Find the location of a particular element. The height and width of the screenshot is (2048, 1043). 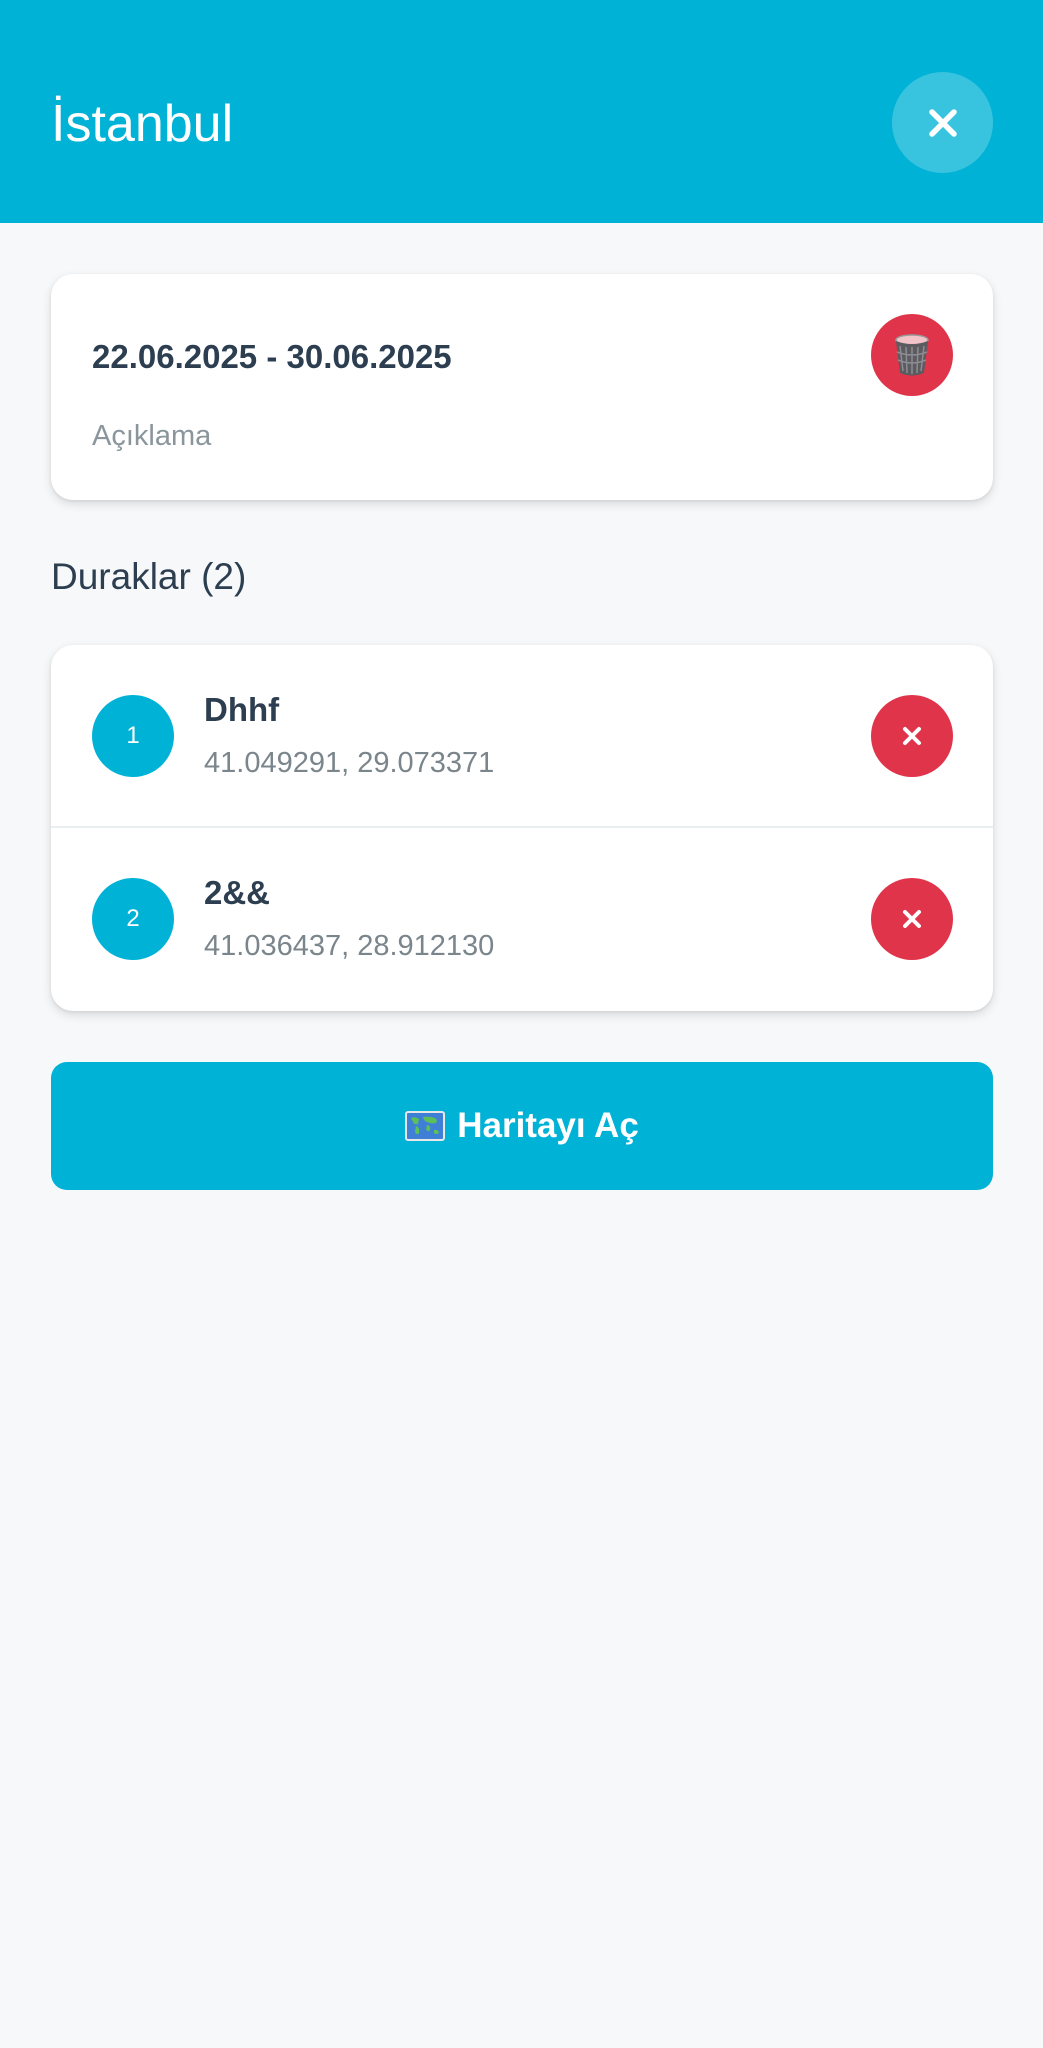

delete-trip-button is located at coordinates (912, 355).